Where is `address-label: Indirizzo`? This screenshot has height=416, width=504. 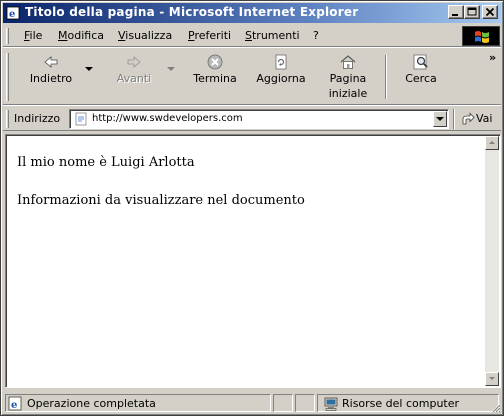
address-label: Indirizzo is located at coordinates (37, 118).